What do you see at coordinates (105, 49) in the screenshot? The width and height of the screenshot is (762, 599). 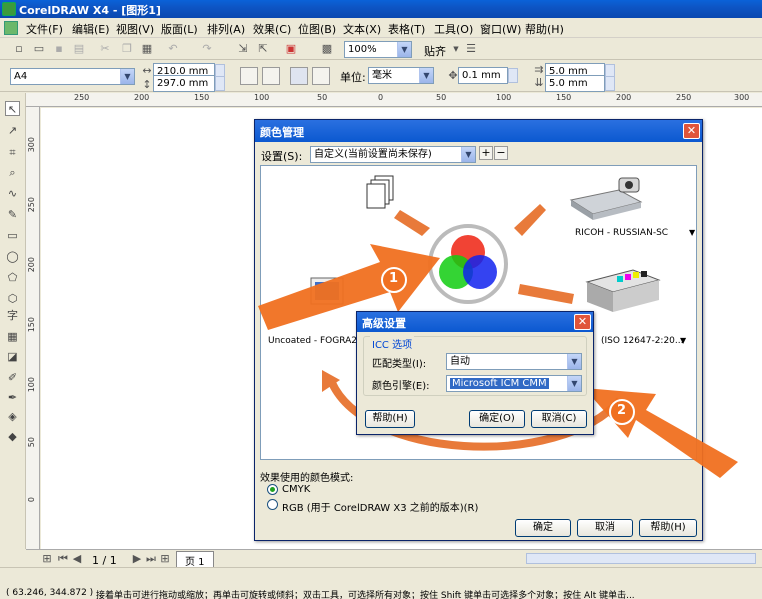 I see `cut-icon: ✂` at bounding box center [105, 49].